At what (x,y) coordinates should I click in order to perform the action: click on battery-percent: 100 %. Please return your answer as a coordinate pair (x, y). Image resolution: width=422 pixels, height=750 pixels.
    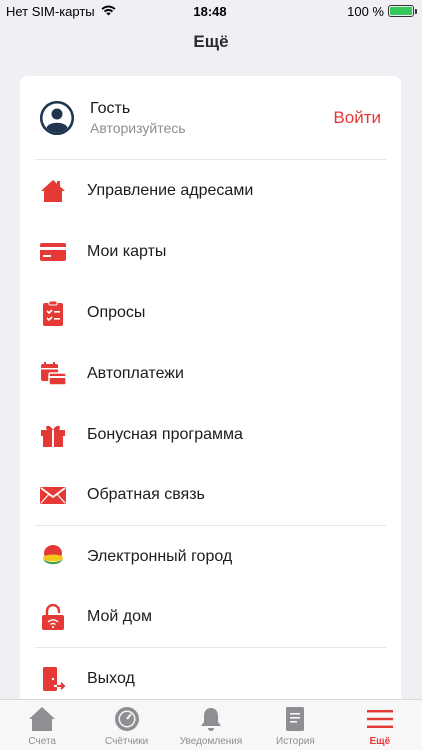
    Looking at the image, I should click on (365, 11).